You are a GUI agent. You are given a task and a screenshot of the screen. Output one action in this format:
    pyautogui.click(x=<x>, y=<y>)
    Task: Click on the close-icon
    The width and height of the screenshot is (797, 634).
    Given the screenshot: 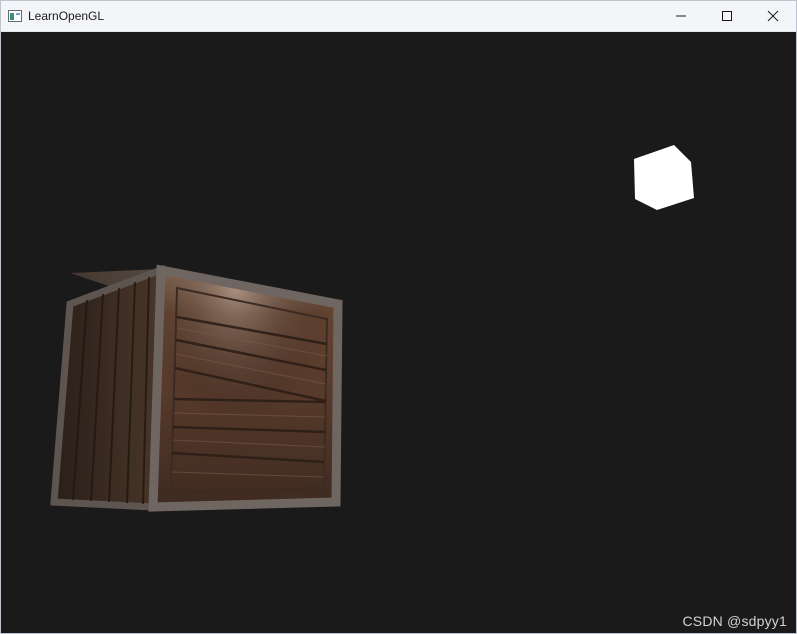 What is the action you would take?
    pyautogui.click(x=773, y=16)
    